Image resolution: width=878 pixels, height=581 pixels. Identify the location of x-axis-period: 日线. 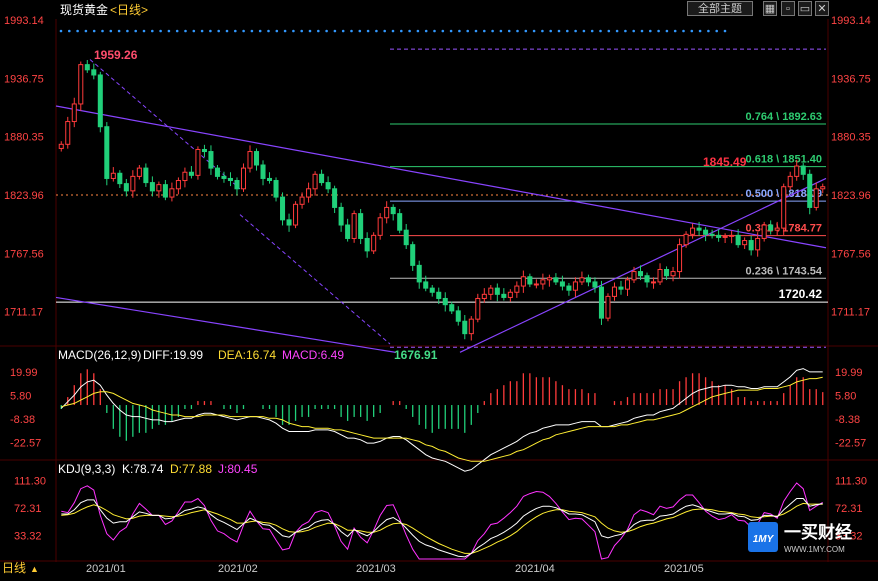
(14, 568).